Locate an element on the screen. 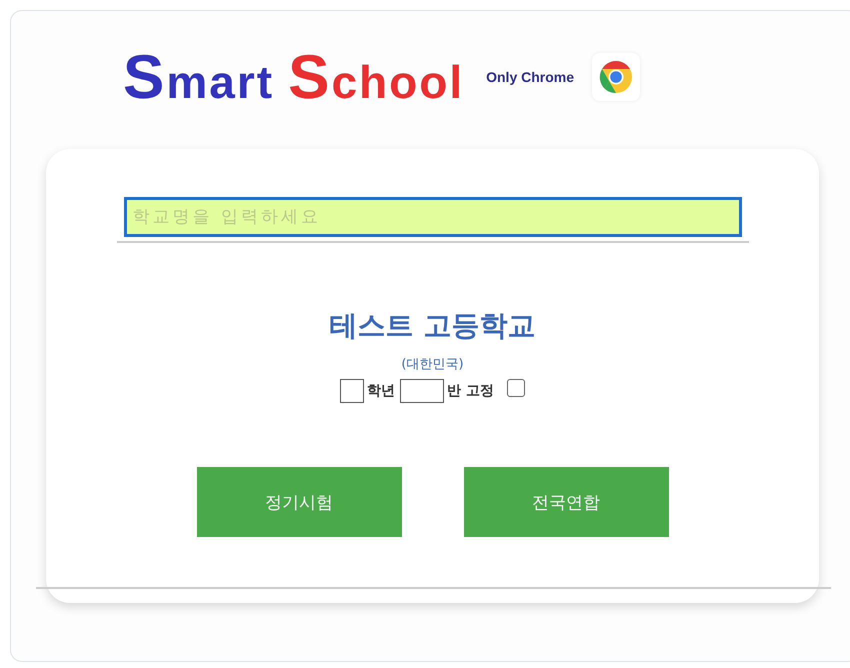 This screenshot has height=668, width=850. browser-note: Only Chrome is located at coordinates (530, 77).